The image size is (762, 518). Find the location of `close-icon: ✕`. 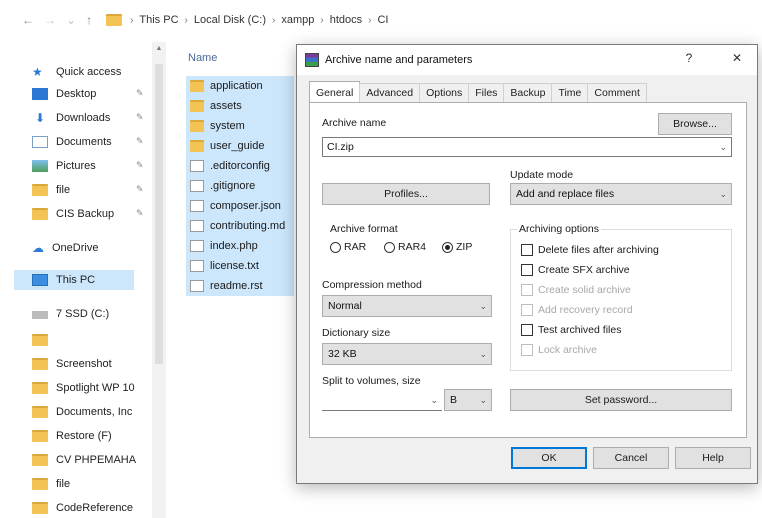

close-icon: ✕ is located at coordinates (737, 58).